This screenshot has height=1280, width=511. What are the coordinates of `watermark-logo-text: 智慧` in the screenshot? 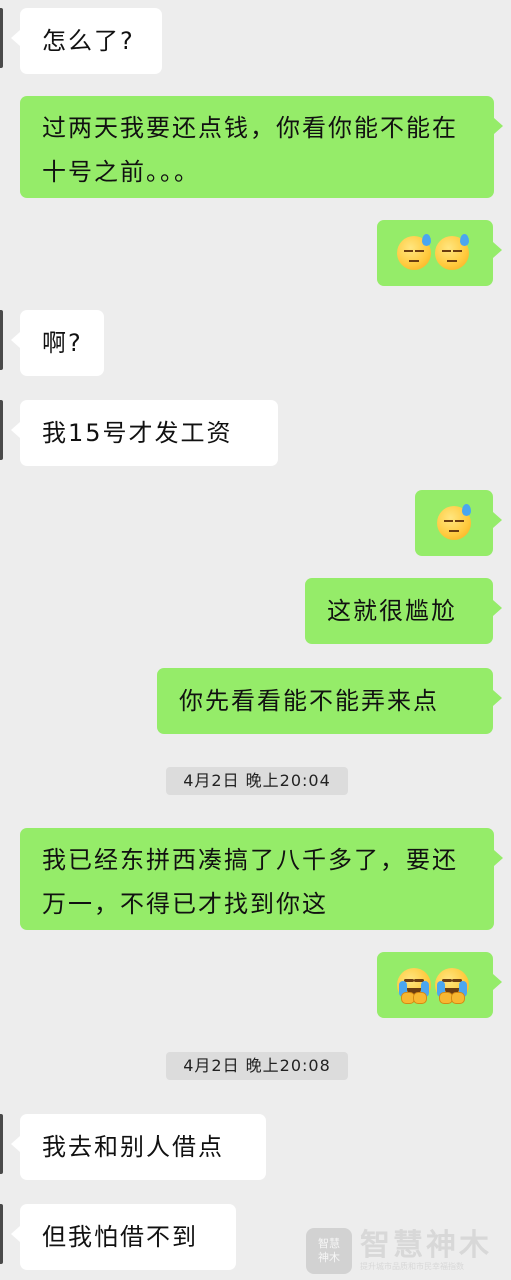 It's located at (329, 1243).